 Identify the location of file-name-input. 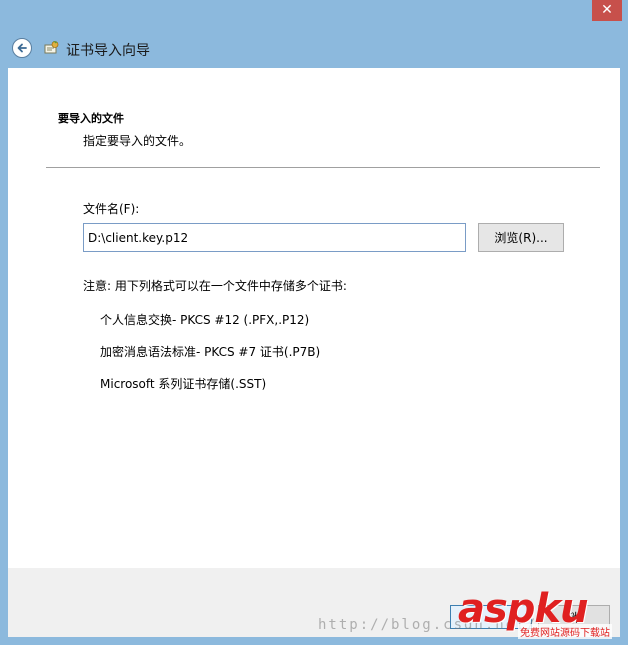
(274, 237).